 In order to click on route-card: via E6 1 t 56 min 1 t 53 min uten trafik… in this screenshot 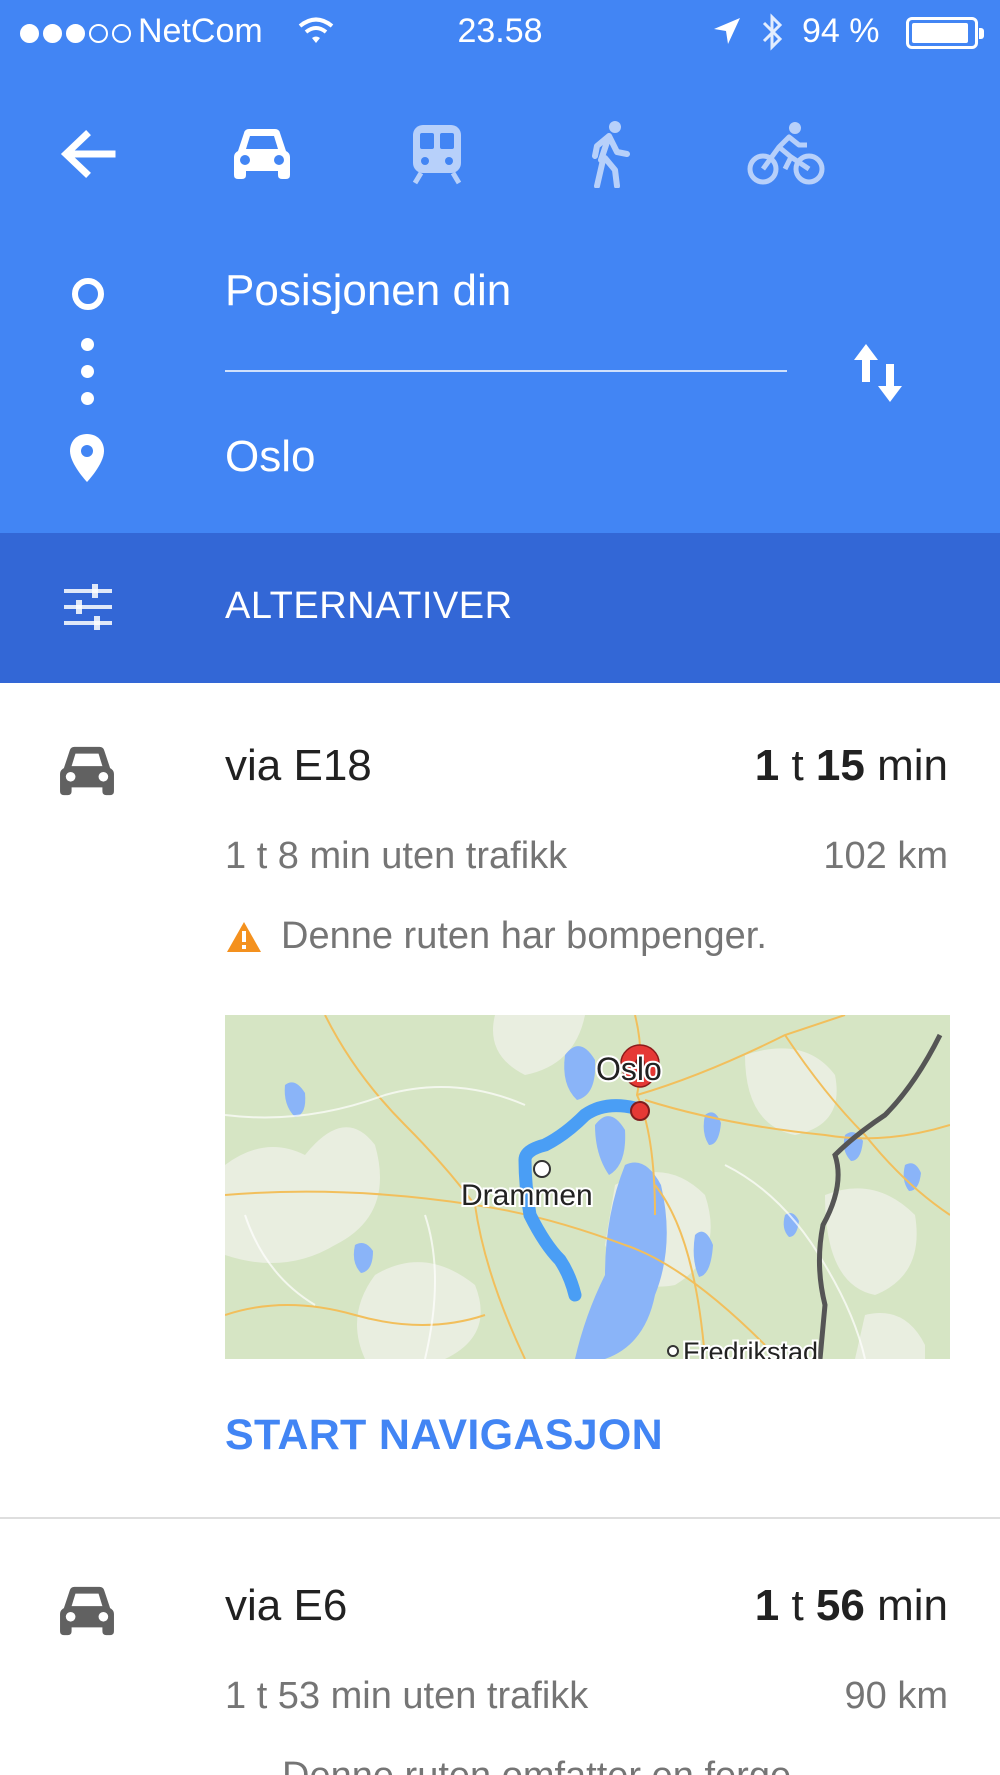, I will do `click(500, 1647)`.